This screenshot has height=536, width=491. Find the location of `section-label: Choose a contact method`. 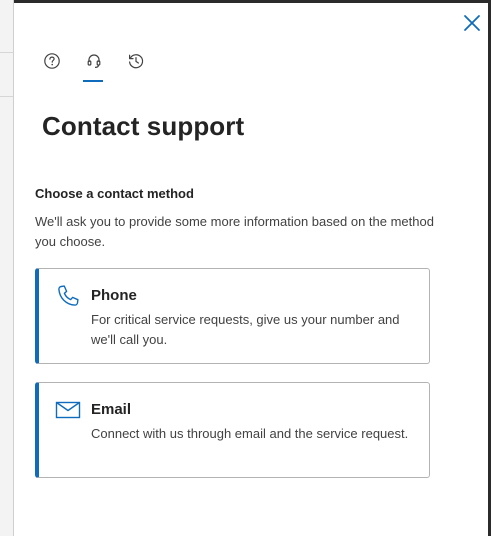

section-label: Choose a contact method is located at coordinates (114, 193).